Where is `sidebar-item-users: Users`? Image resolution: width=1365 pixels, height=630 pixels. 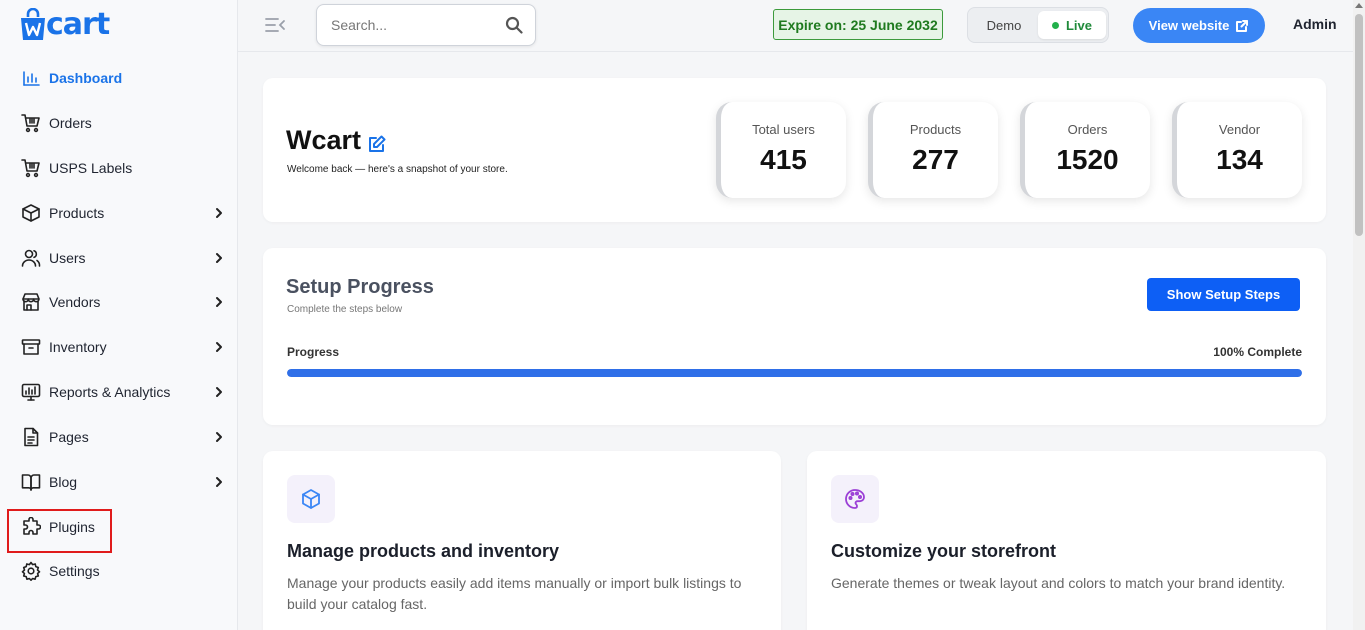
sidebar-item-users: Users is located at coordinates (119, 258).